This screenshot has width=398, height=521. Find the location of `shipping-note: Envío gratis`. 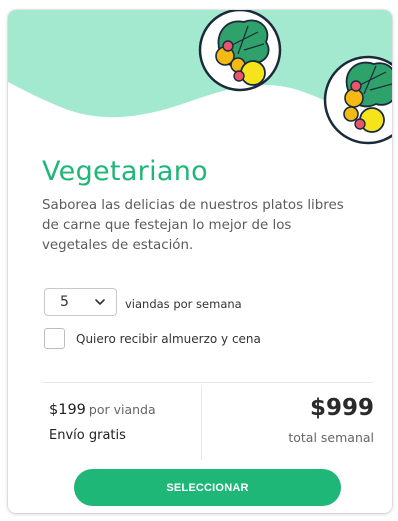

shipping-note: Envío gratis is located at coordinates (87, 435).